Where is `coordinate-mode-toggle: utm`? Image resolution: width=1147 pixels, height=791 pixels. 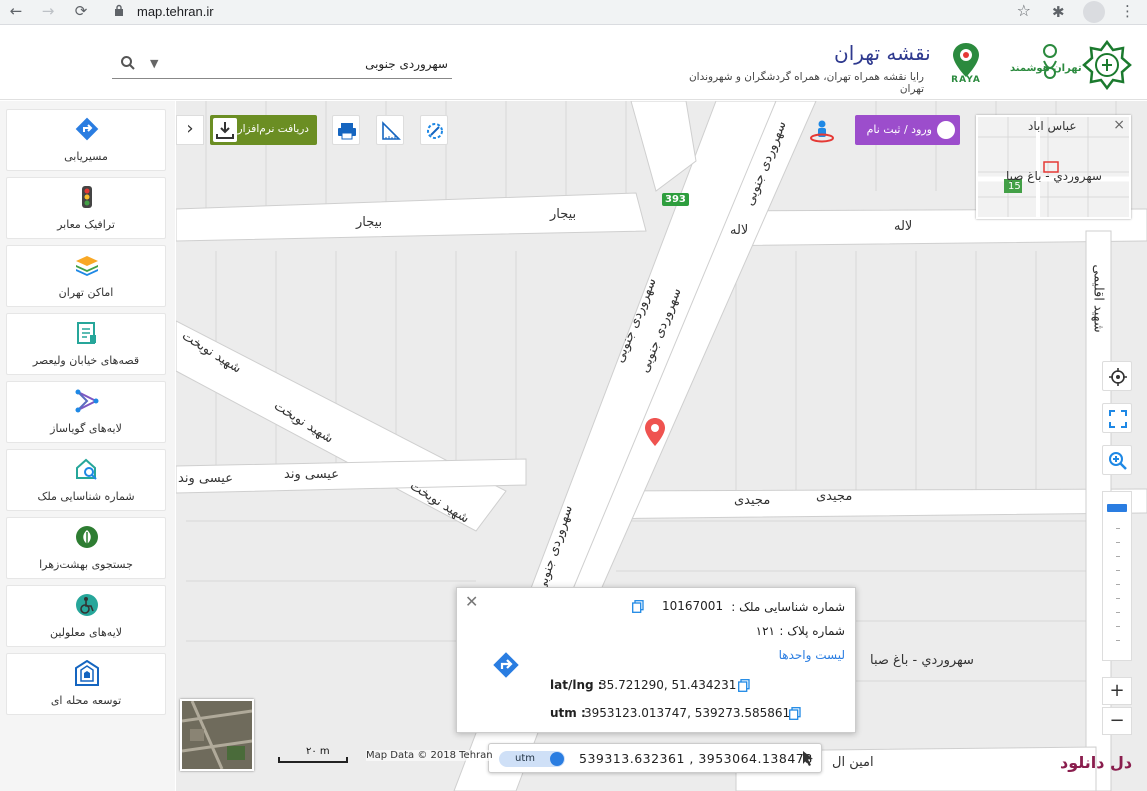 coordinate-mode-toggle: utm is located at coordinates (532, 759).